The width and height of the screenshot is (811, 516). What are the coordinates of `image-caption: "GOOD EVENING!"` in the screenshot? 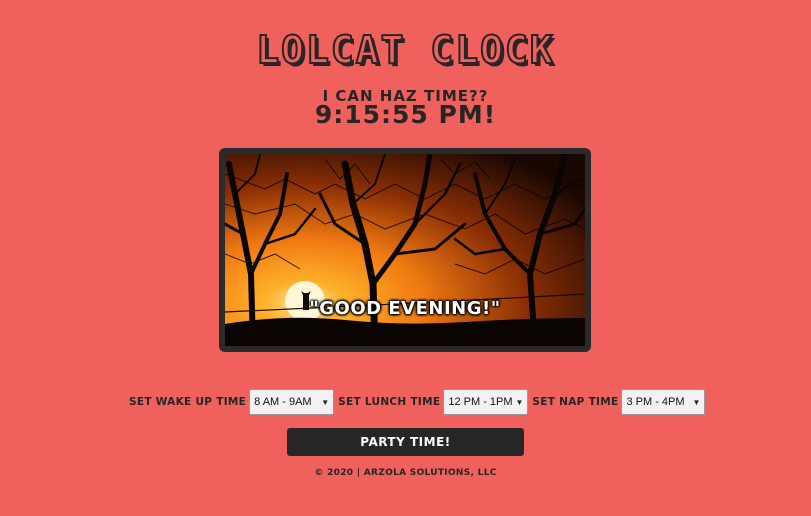 It's located at (405, 308).